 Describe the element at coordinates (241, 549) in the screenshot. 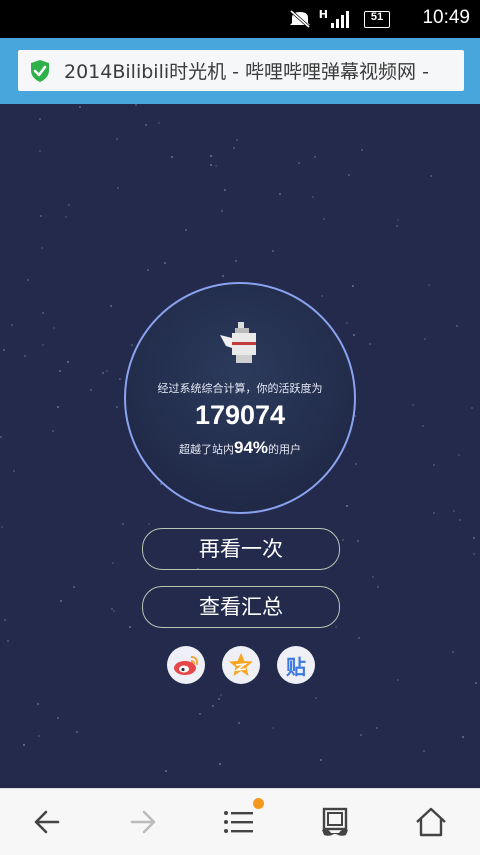

I see `replay-button: 再看一次` at that location.